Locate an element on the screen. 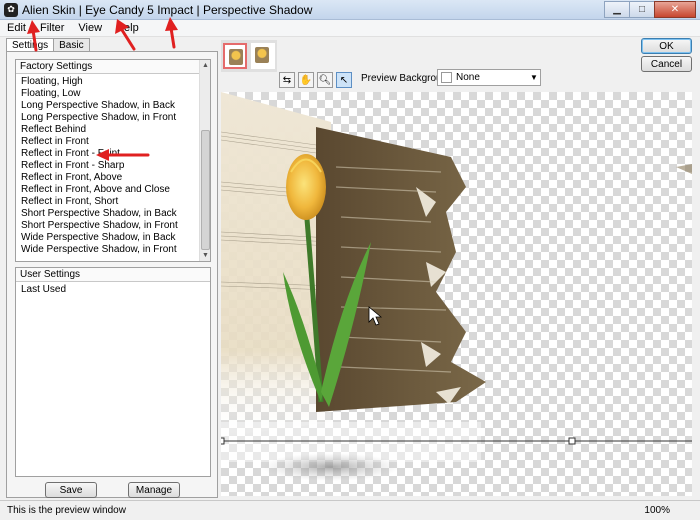 The height and width of the screenshot is (520, 700). zoom-level: 100% is located at coordinates (657, 510).